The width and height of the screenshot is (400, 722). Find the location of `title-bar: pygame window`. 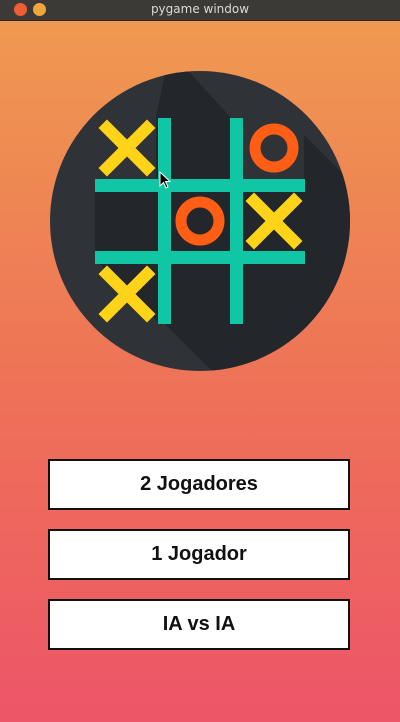

title-bar: pygame window is located at coordinates (200, 10).